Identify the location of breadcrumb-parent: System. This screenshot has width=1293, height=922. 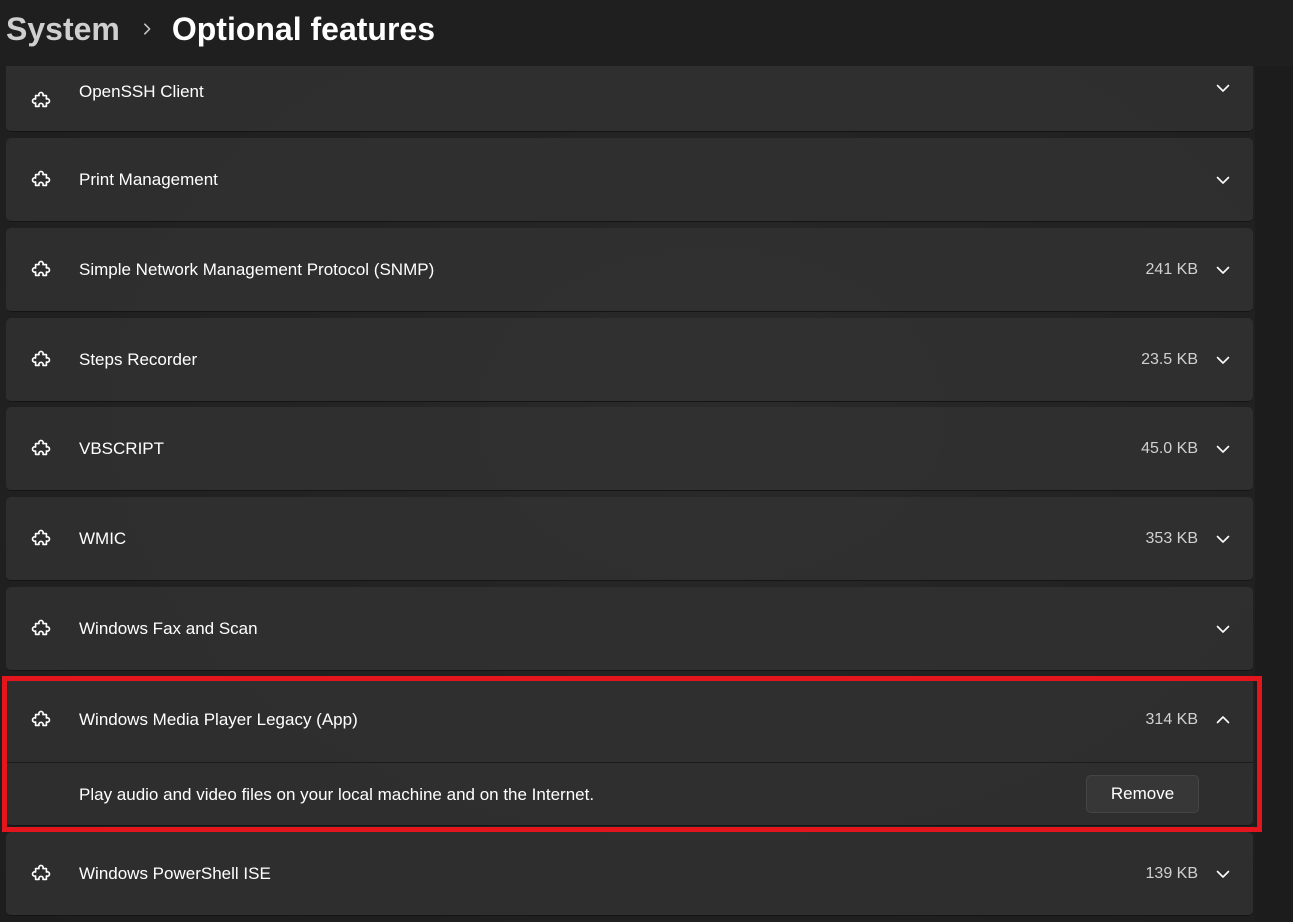
(63, 29).